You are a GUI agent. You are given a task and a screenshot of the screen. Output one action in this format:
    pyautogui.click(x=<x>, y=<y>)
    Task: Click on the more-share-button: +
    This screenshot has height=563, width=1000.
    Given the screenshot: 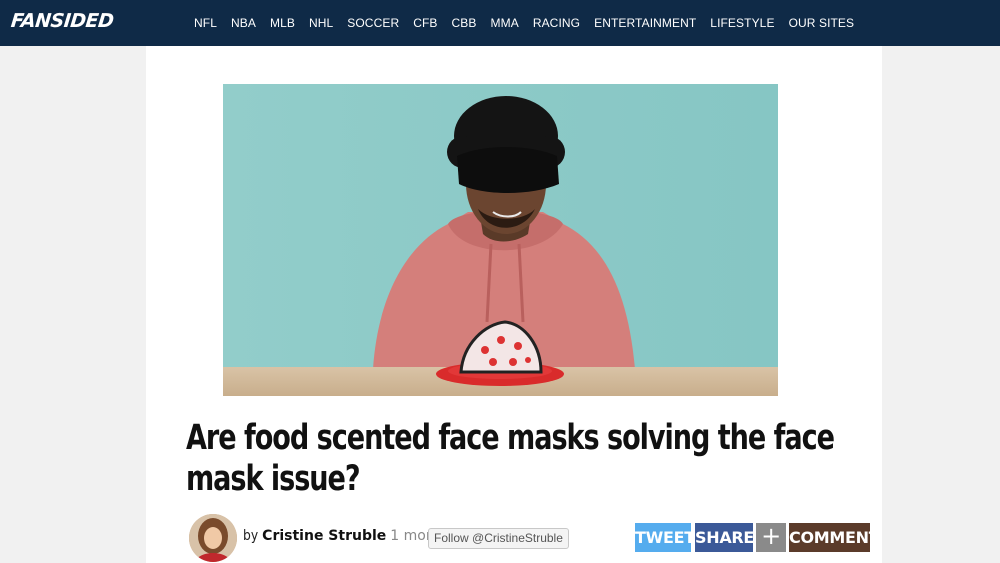 What is the action you would take?
    pyautogui.click(x=771, y=537)
    